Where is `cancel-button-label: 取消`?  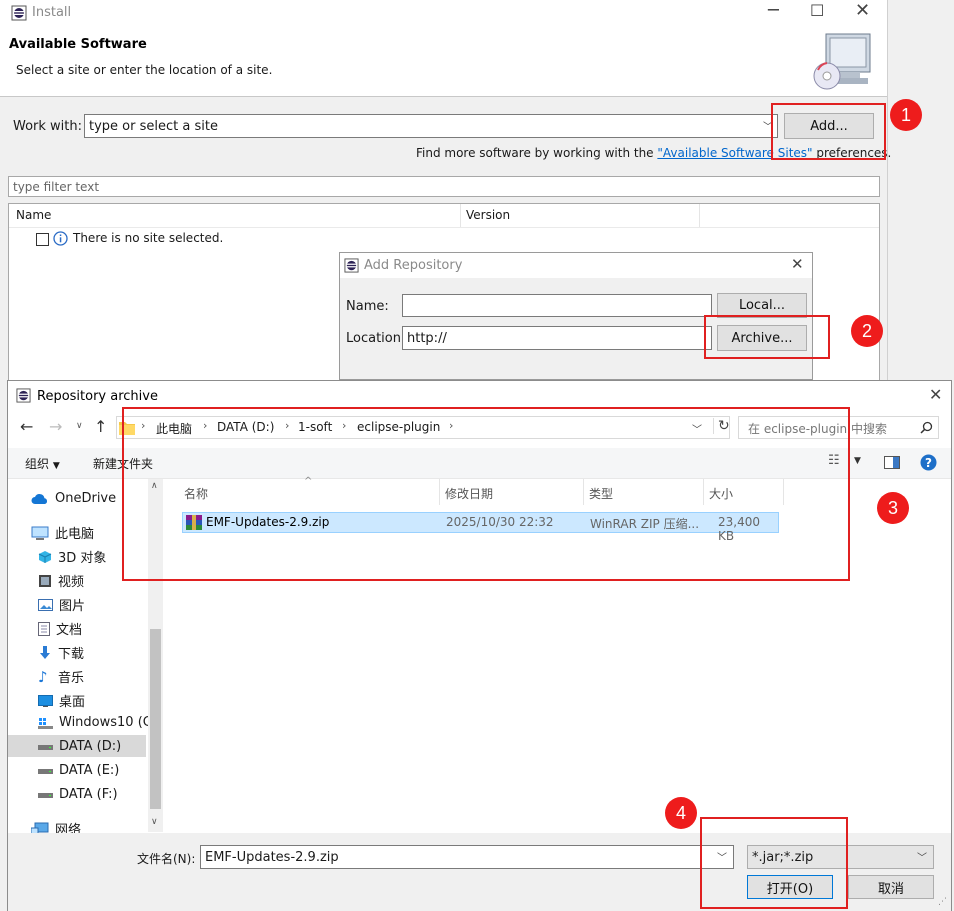
cancel-button-label: 取消 is located at coordinates (890, 889).